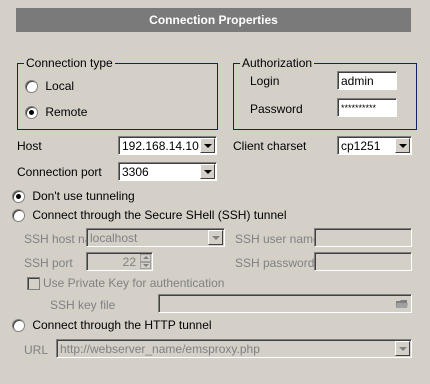 This screenshot has height=384, width=430. What do you see at coordinates (83, 305) in the screenshot?
I see `ssh-key-file-label: SSH key file` at bounding box center [83, 305].